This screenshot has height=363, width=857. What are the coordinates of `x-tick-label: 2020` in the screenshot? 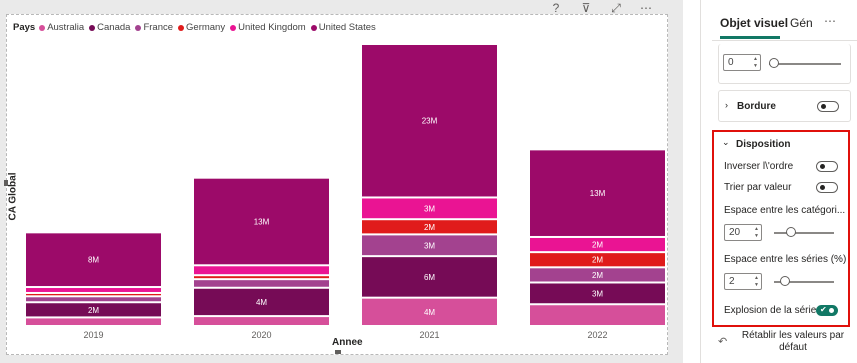 It's located at (261, 335).